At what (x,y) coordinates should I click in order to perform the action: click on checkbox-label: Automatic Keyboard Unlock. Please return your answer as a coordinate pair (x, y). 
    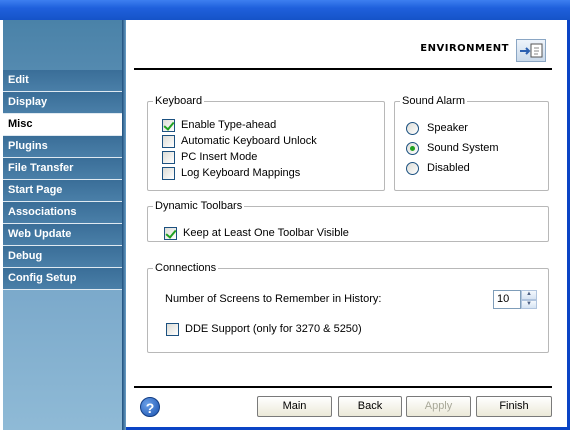
    Looking at the image, I should click on (249, 141).